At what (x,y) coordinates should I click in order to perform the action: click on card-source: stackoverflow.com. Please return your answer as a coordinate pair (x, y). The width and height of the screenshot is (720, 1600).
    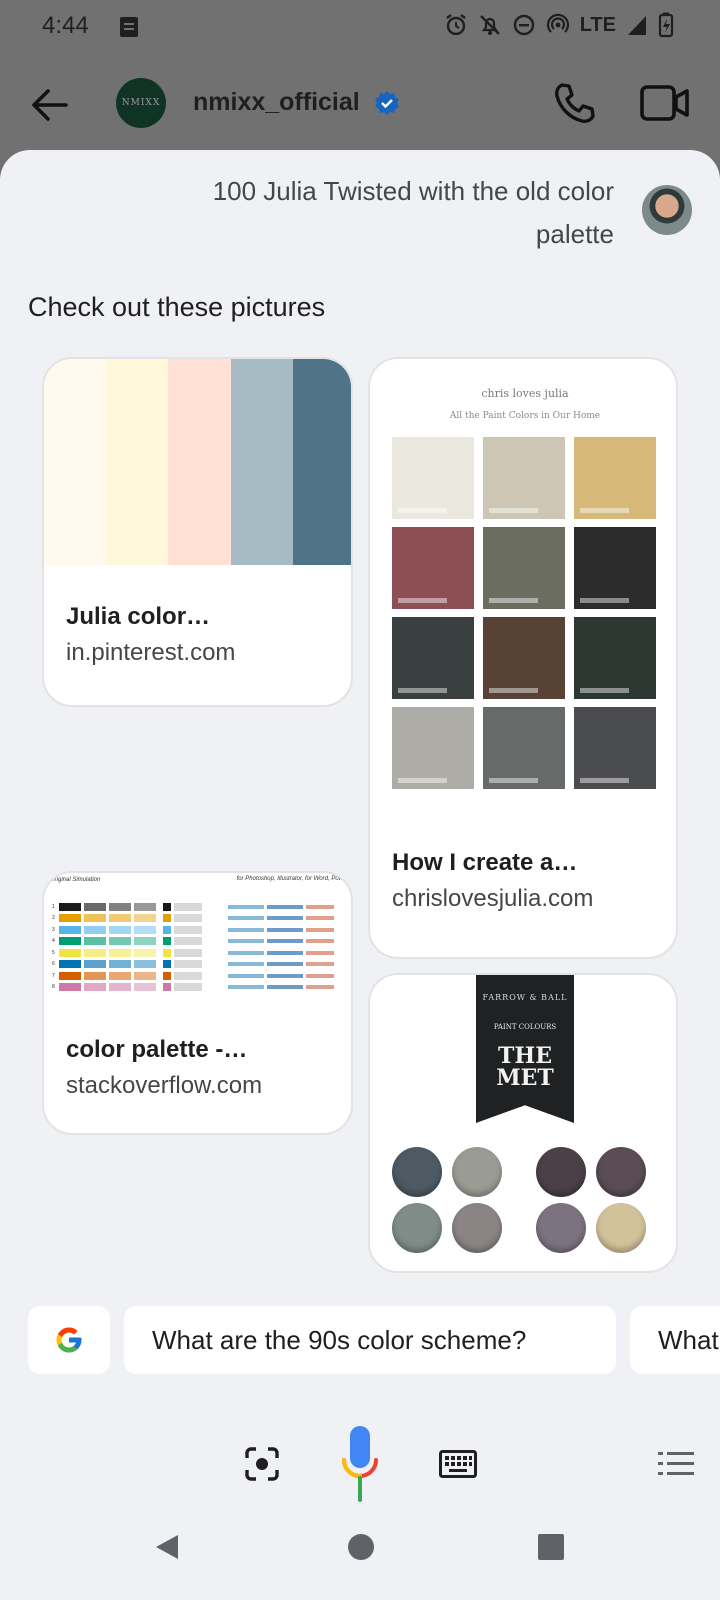
    Looking at the image, I should click on (164, 1085).